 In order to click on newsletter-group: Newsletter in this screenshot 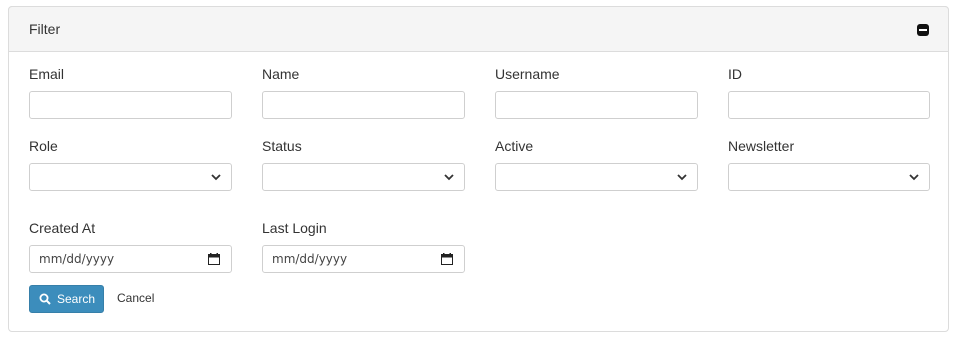, I will do `click(829, 163)`.